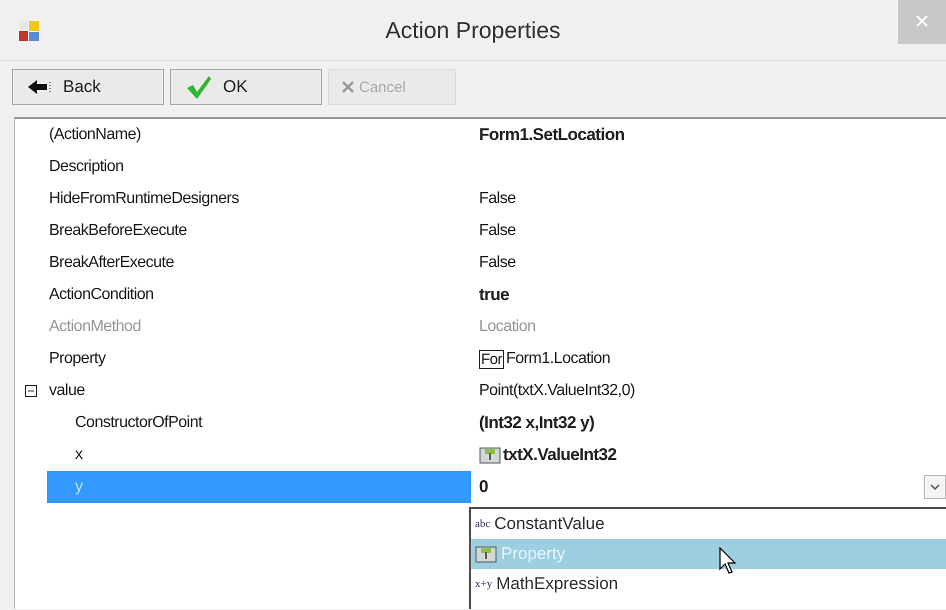 Image resolution: width=946 pixels, height=610 pixels. What do you see at coordinates (483, 487) in the screenshot?
I see `property-value: 0` at bounding box center [483, 487].